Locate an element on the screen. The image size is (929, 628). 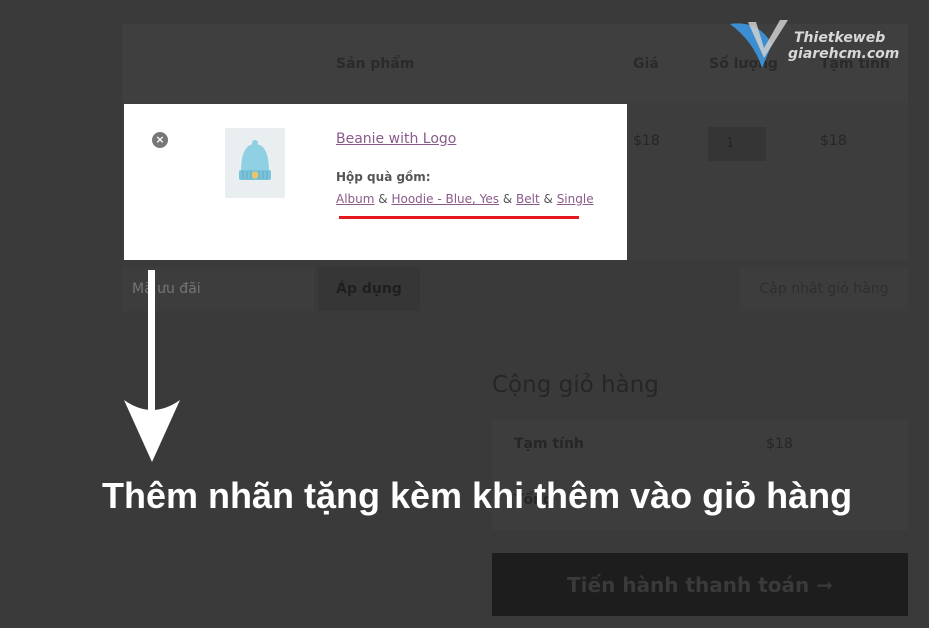
beanie-icon is located at coordinates (255, 160).